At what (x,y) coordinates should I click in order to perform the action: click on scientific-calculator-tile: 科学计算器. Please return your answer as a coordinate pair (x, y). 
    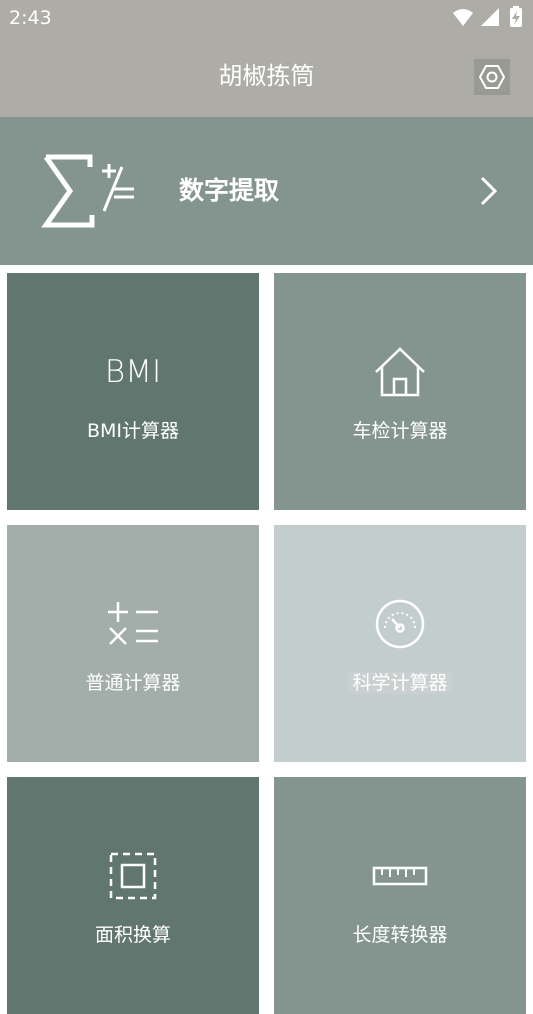
    Looking at the image, I should click on (400, 643).